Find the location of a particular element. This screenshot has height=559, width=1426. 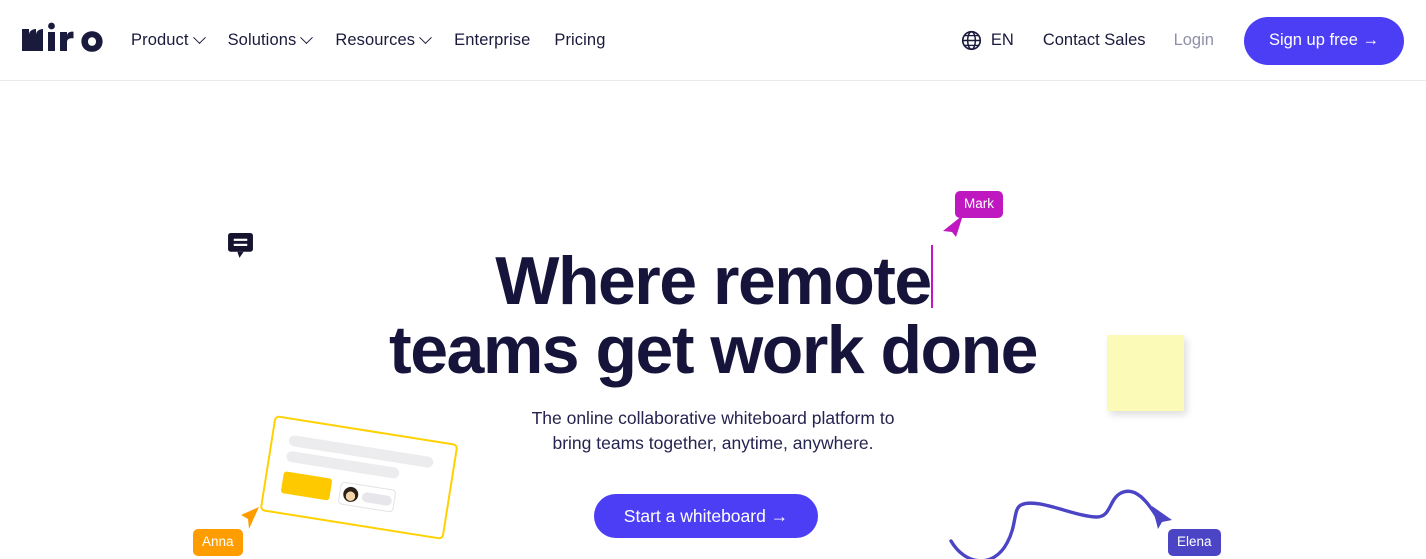

card-user-pill is located at coordinates (367, 497).